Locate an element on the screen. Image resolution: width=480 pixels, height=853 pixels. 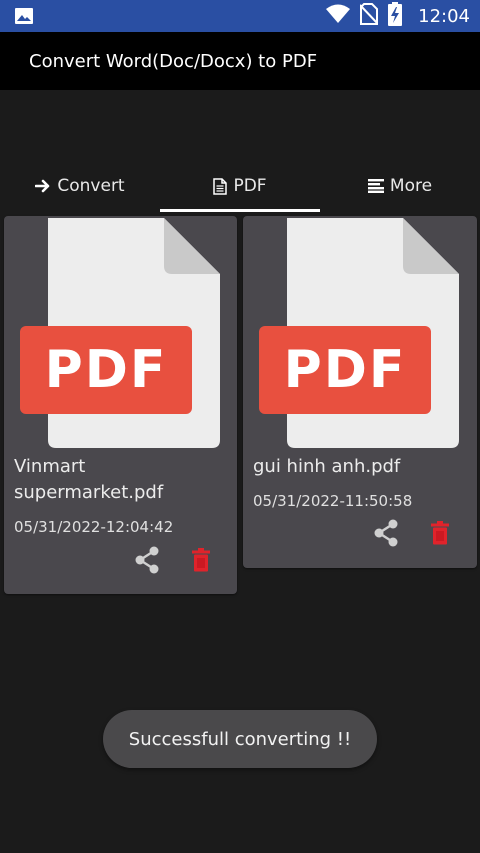
tab-bar: Convert PDF More is located at coordinates (240, 186).